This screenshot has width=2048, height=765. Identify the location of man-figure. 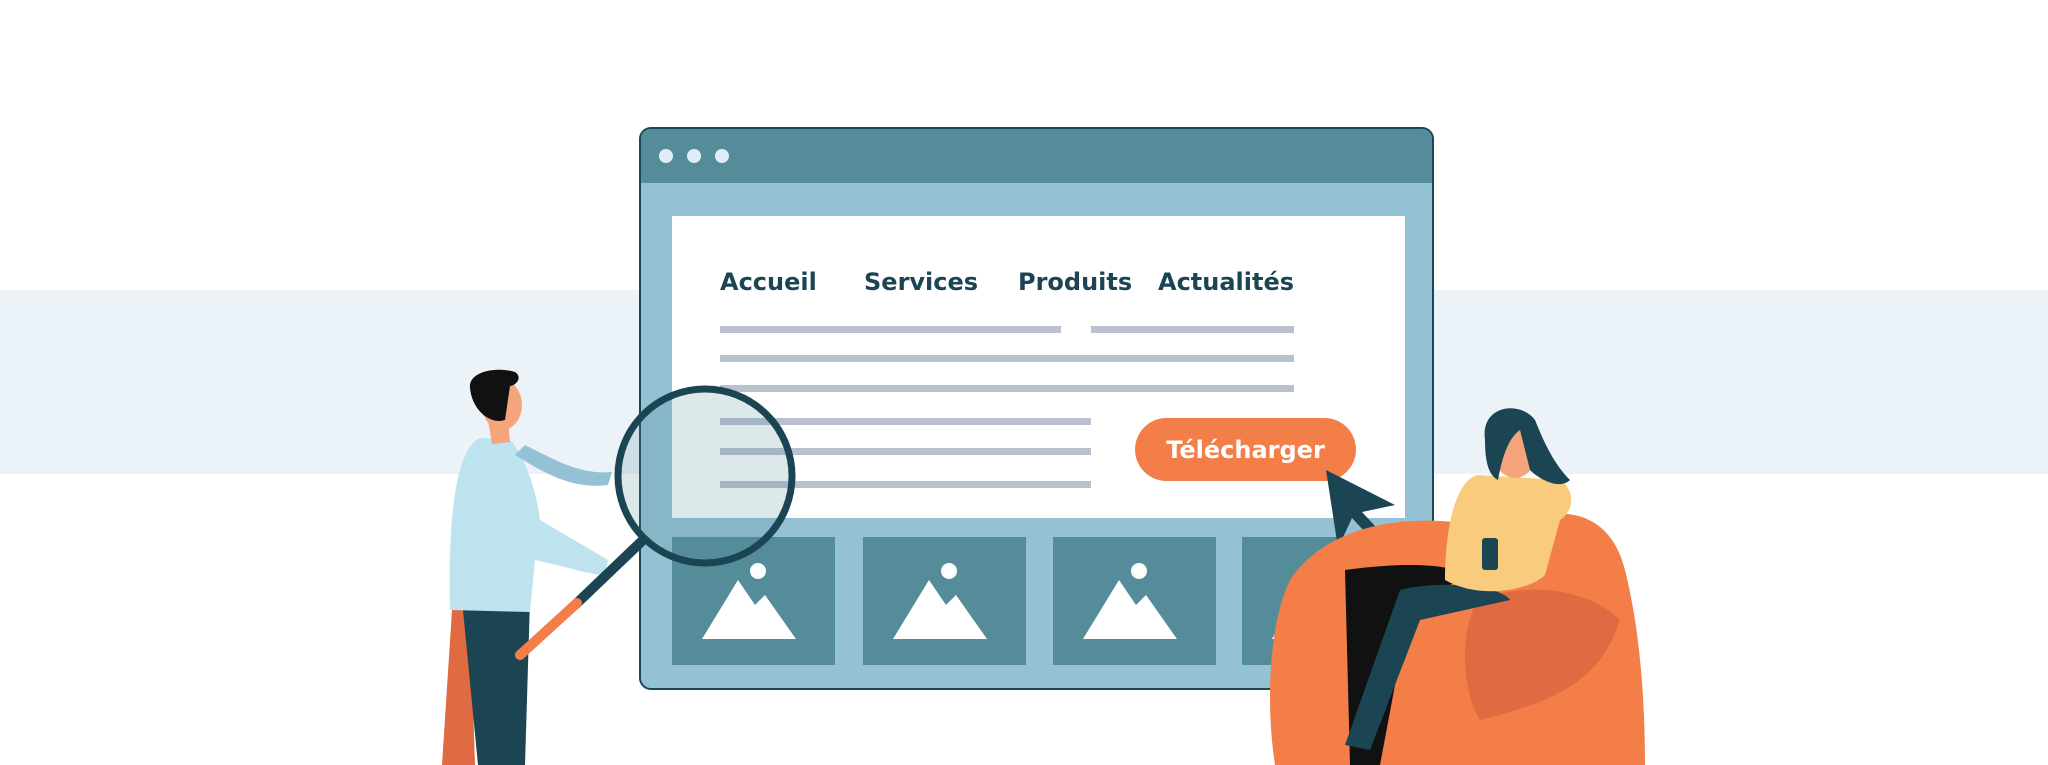
(527, 567).